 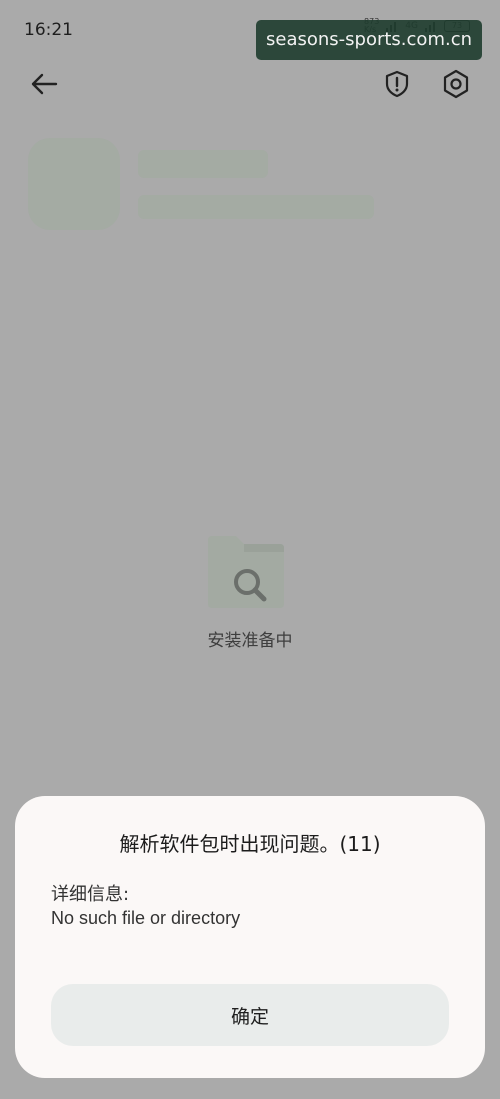 I want to click on status-time: 16:21, so click(x=48, y=30).